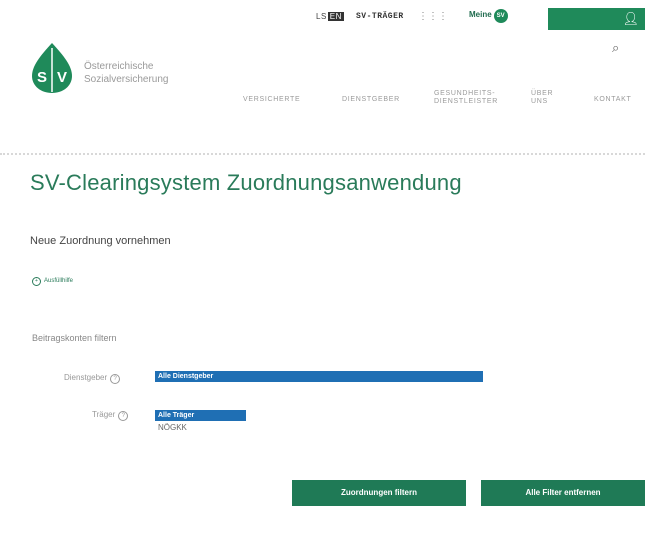  What do you see at coordinates (246, 182) in the screenshot?
I see `page-title: SV-Clearingsystem Zuordnungsanwendung` at bounding box center [246, 182].